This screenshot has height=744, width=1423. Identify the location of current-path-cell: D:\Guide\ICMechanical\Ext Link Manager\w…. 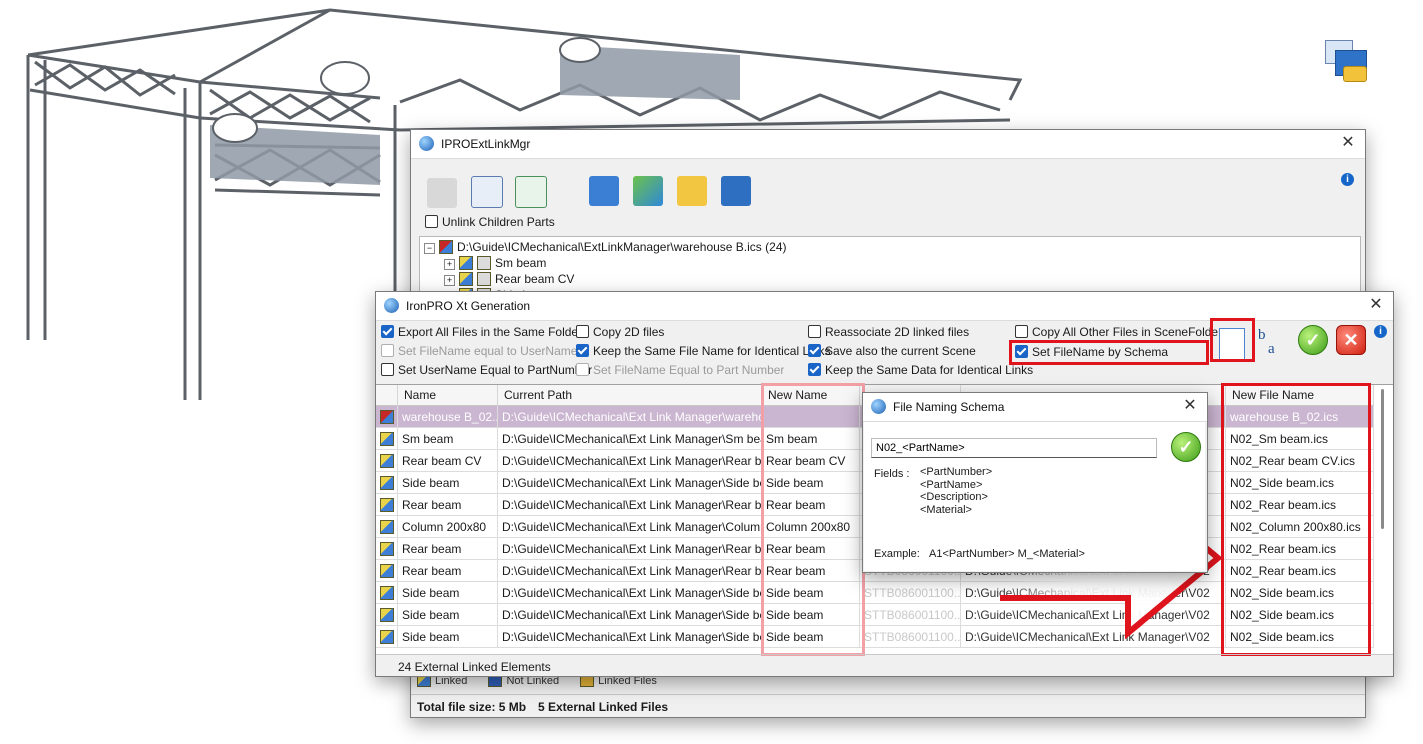
(630, 417).